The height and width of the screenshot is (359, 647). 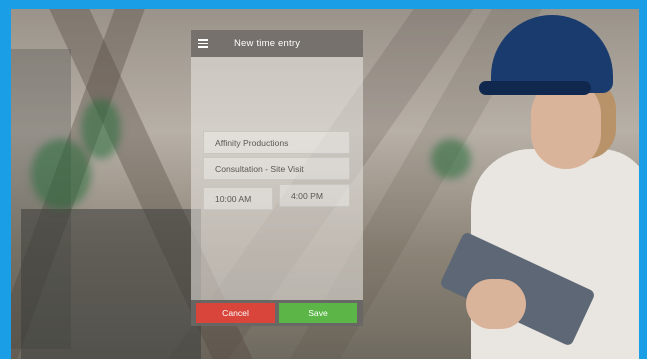 I want to click on panel-footer: Cancel Save, so click(x=277, y=313).